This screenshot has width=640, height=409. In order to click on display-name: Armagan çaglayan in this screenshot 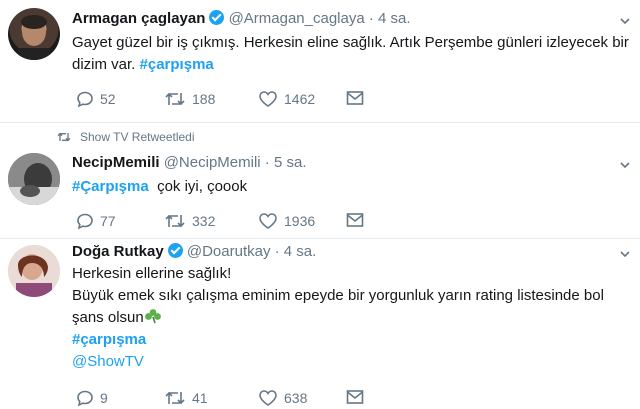, I will do `click(138, 18)`.